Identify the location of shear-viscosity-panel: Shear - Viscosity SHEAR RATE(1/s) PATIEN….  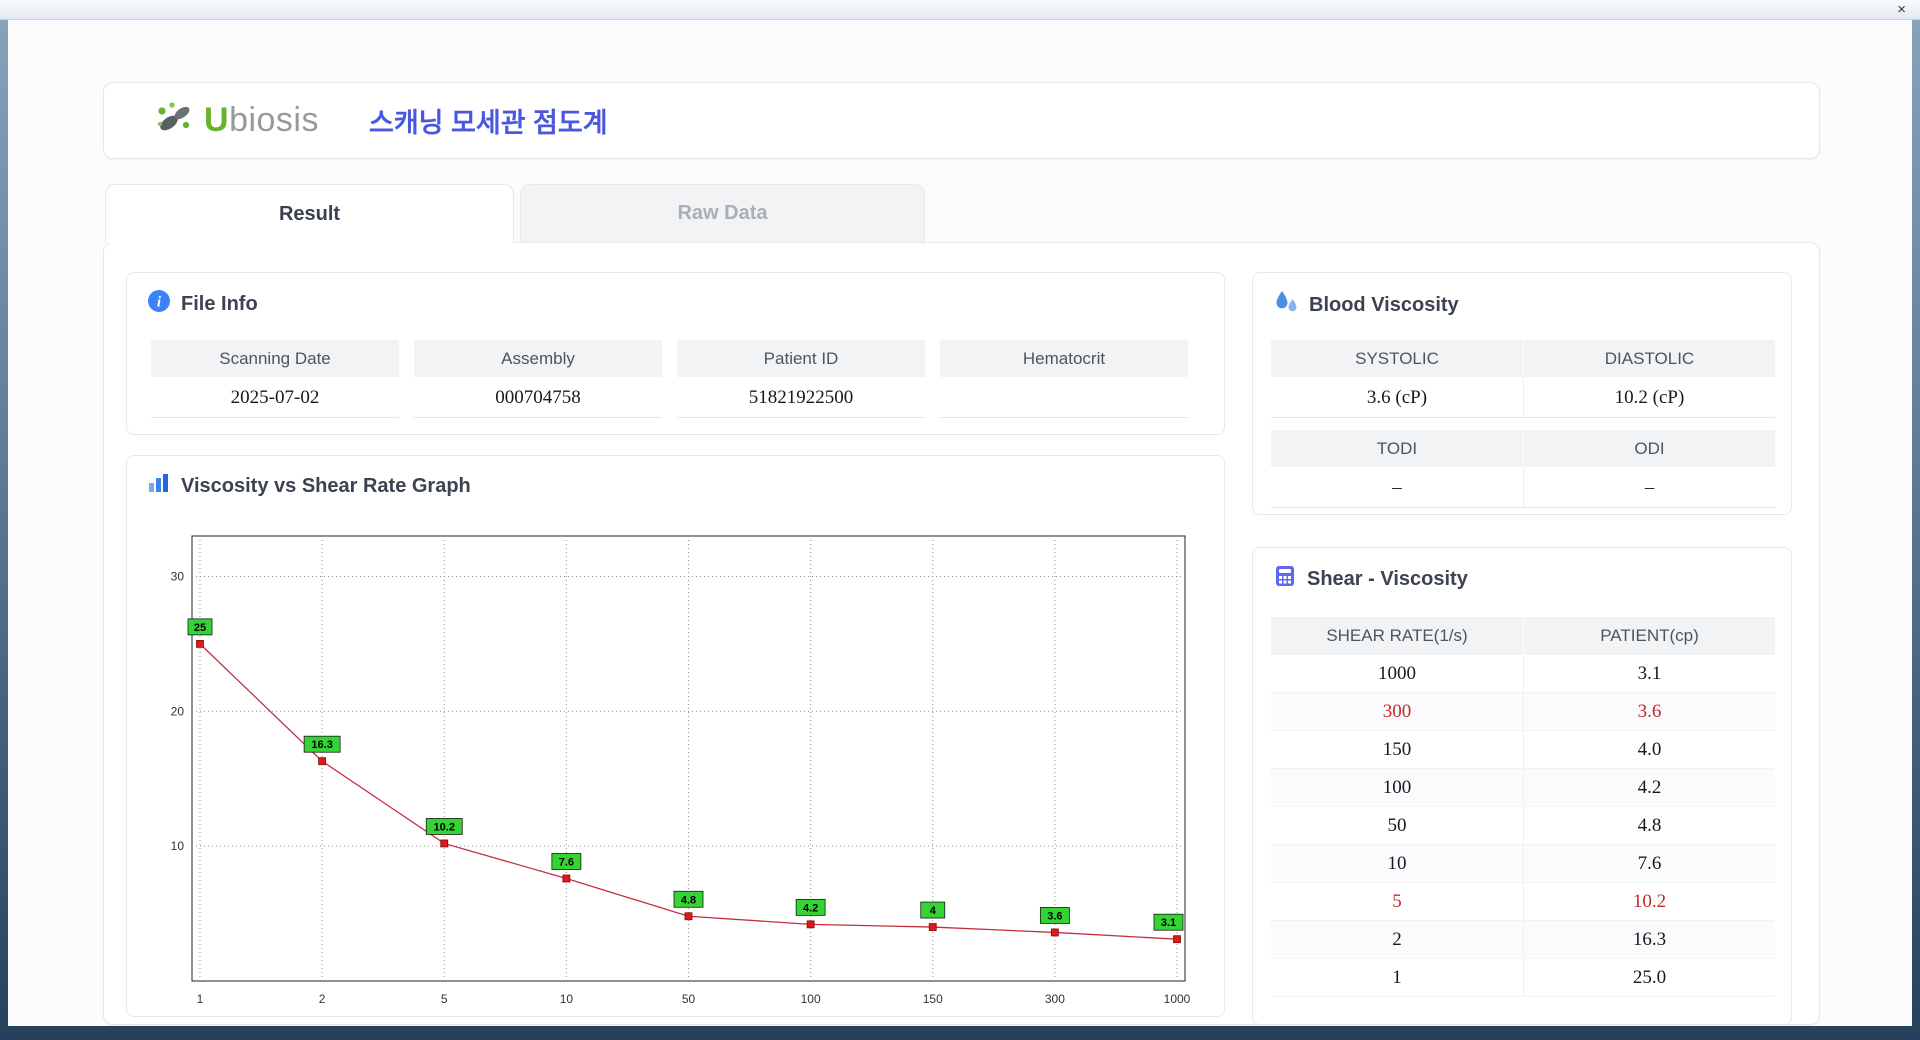
(1522, 786).